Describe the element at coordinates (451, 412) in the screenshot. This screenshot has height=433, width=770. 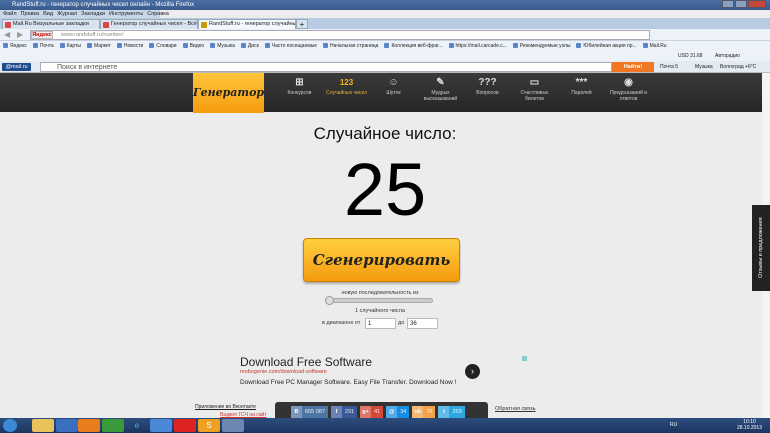
I see `share-button: t 259` at that location.